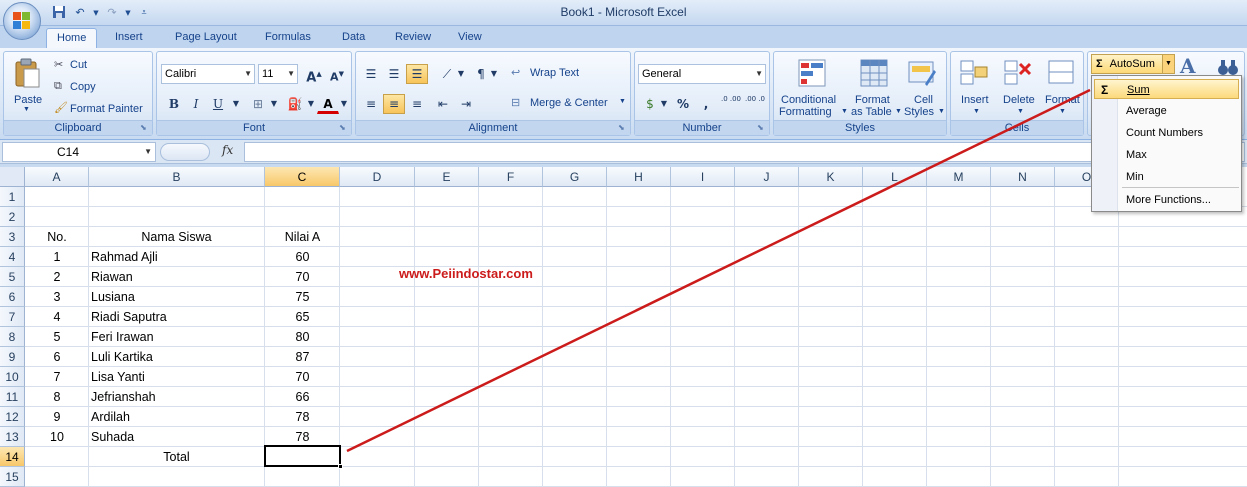 The image size is (1247, 487). What do you see at coordinates (57, 177) in the screenshot?
I see `column-header-a: A` at bounding box center [57, 177].